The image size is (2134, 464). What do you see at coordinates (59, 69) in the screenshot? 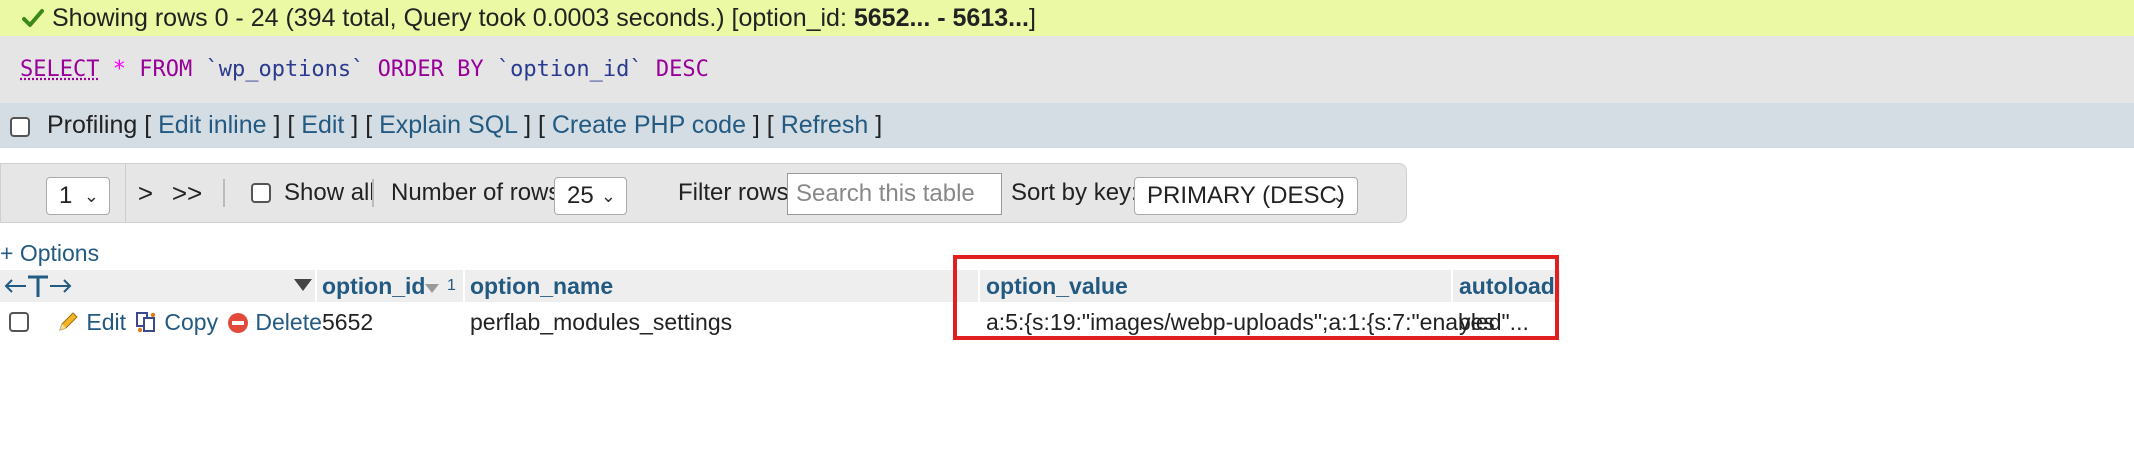
I see `sql-select-keyword: SELECT` at bounding box center [59, 69].